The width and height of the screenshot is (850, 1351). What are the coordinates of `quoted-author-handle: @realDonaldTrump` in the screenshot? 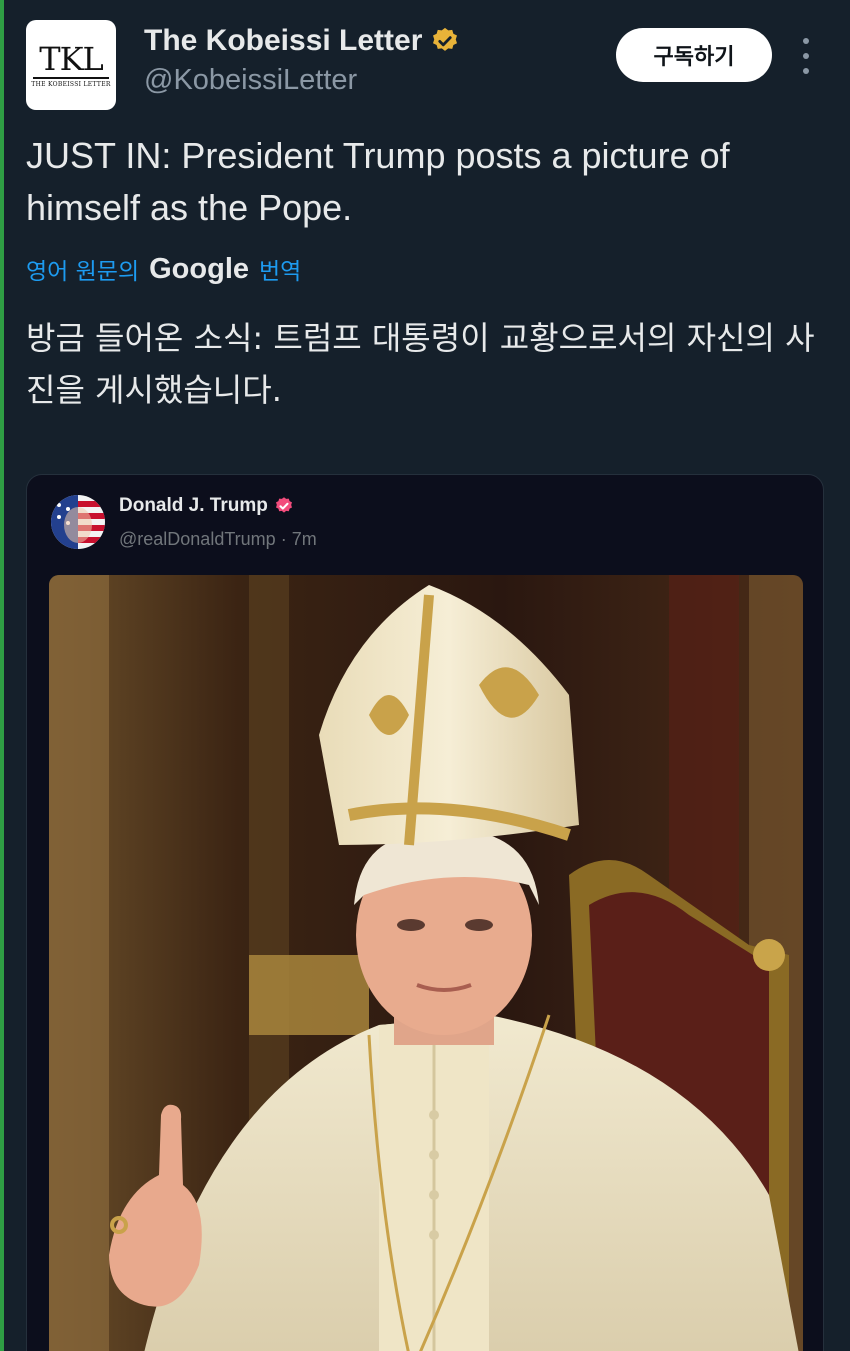 It's located at (197, 539).